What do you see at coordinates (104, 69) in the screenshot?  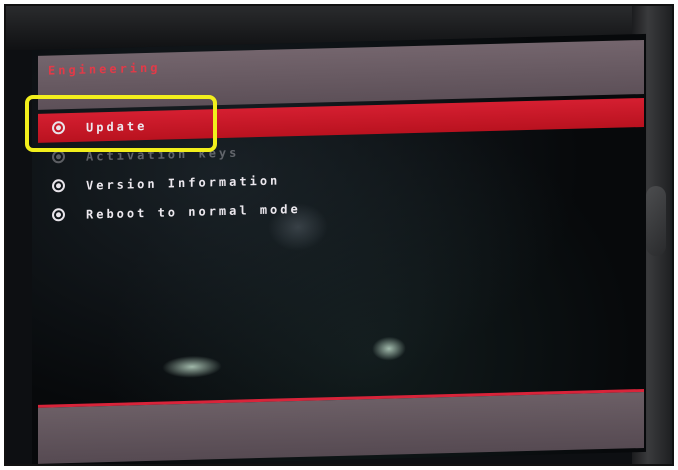 I see `page-title: Engineering` at bounding box center [104, 69].